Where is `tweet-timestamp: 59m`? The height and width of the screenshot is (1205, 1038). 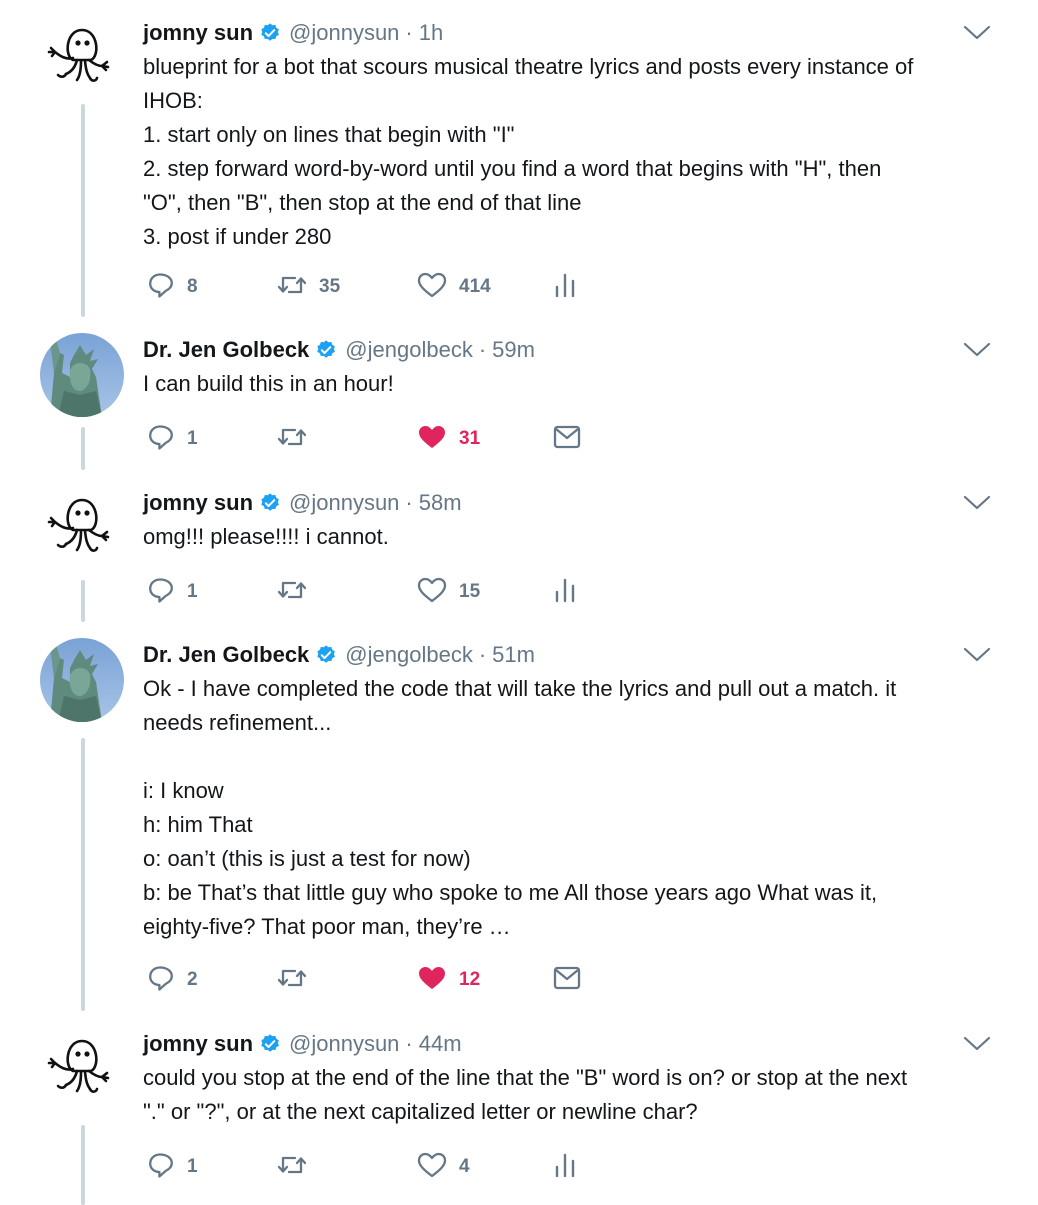 tweet-timestamp: 59m is located at coordinates (513, 350).